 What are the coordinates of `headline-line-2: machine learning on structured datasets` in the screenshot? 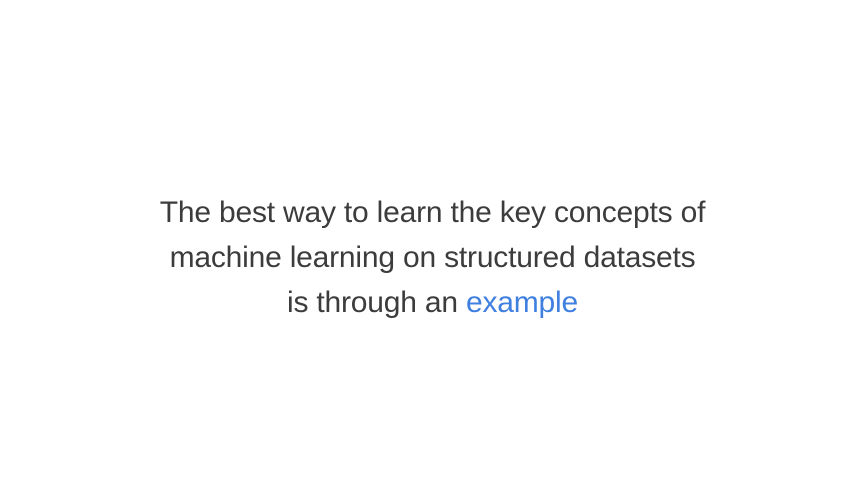 It's located at (432, 257).